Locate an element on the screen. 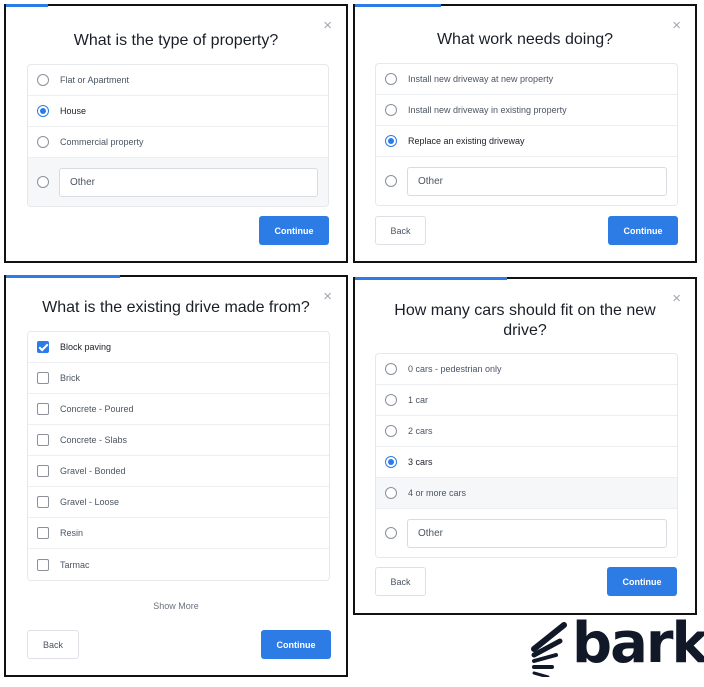 This screenshot has width=704, height=687. option-label: Resin is located at coordinates (72, 533).